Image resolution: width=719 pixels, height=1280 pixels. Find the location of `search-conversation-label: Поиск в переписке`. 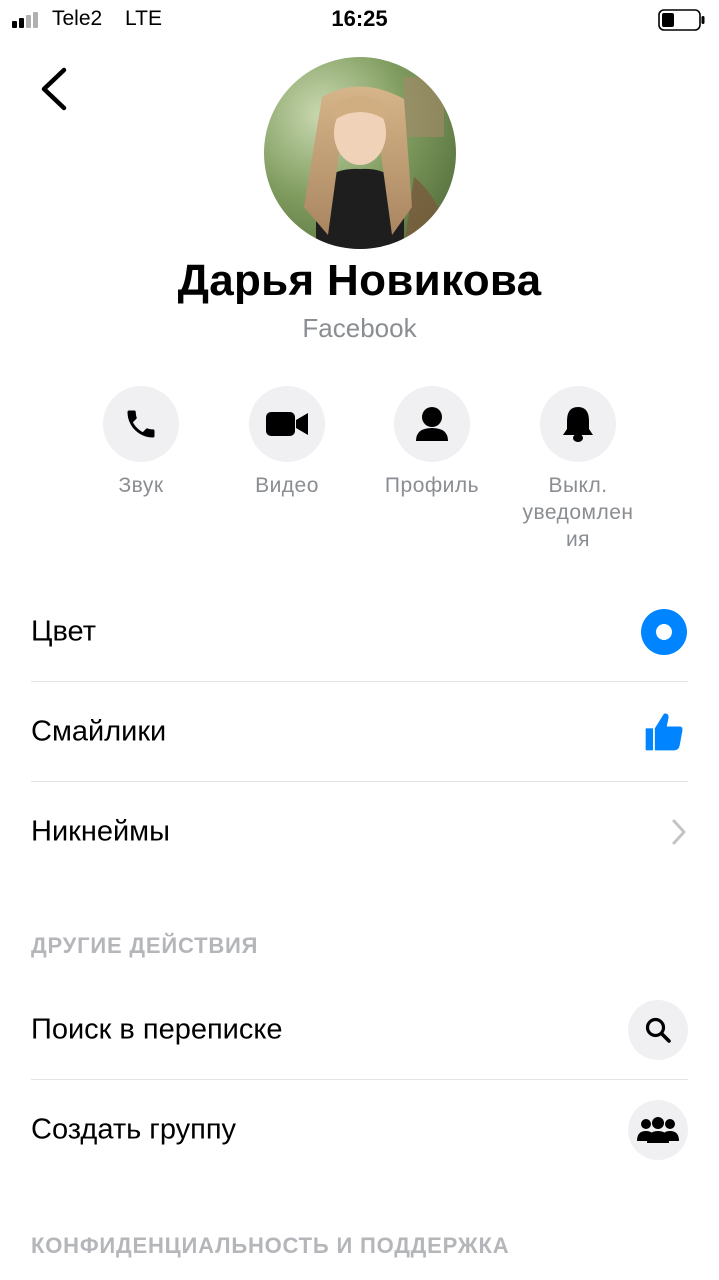

search-conversation-label: Поиск в переписке is located at coordinates (157, 1029).